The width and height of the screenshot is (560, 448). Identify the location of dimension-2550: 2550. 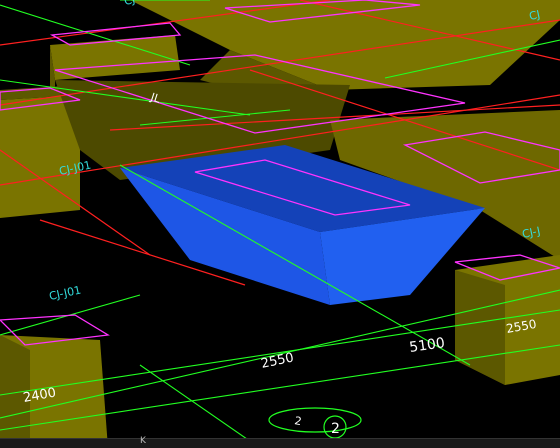
(277, 361).